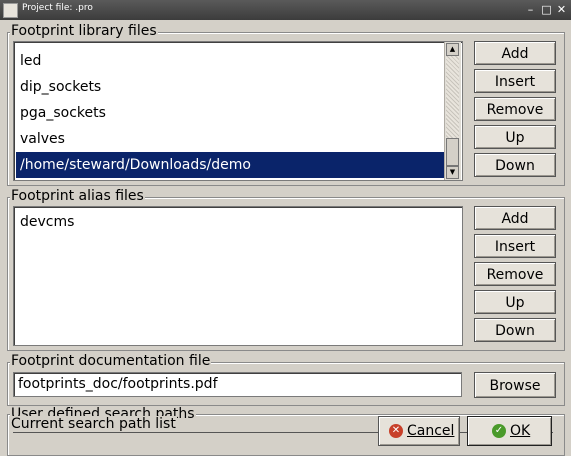 The height and width of the screenshot is (456, 571). I want to click on alias-group-label: Footprint alias files, so click(77, 196).